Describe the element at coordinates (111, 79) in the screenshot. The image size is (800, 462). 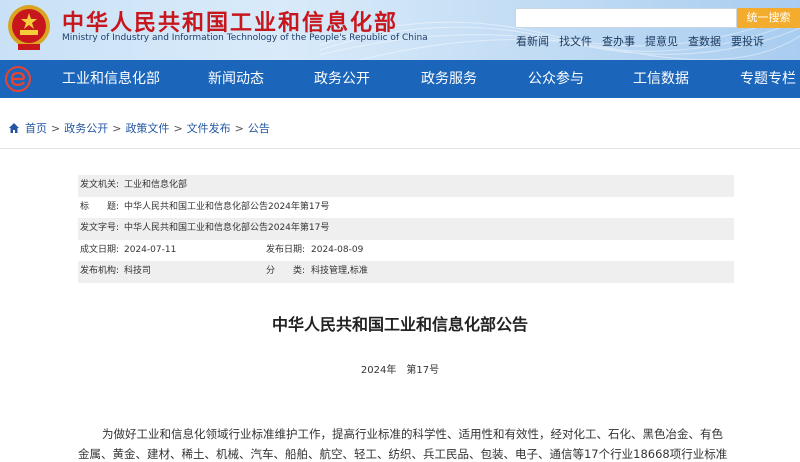
I see `nav-item-miit: 工业和信息化部` at that location.